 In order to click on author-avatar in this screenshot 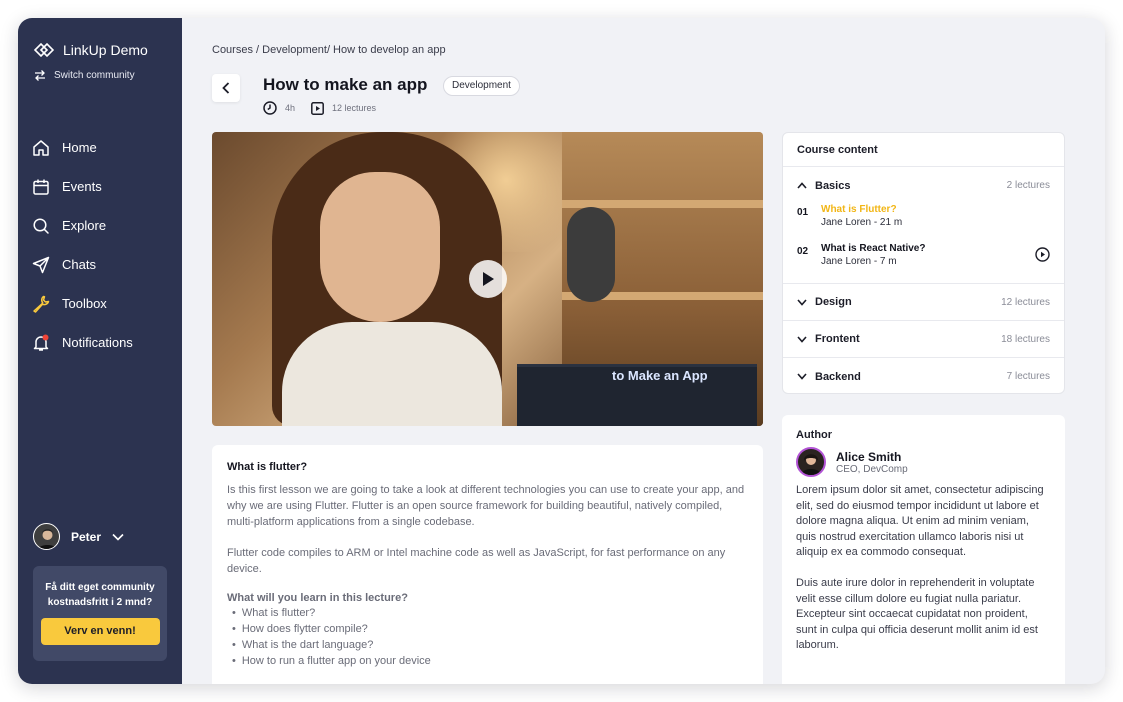, I will do `click(811, 462)`.